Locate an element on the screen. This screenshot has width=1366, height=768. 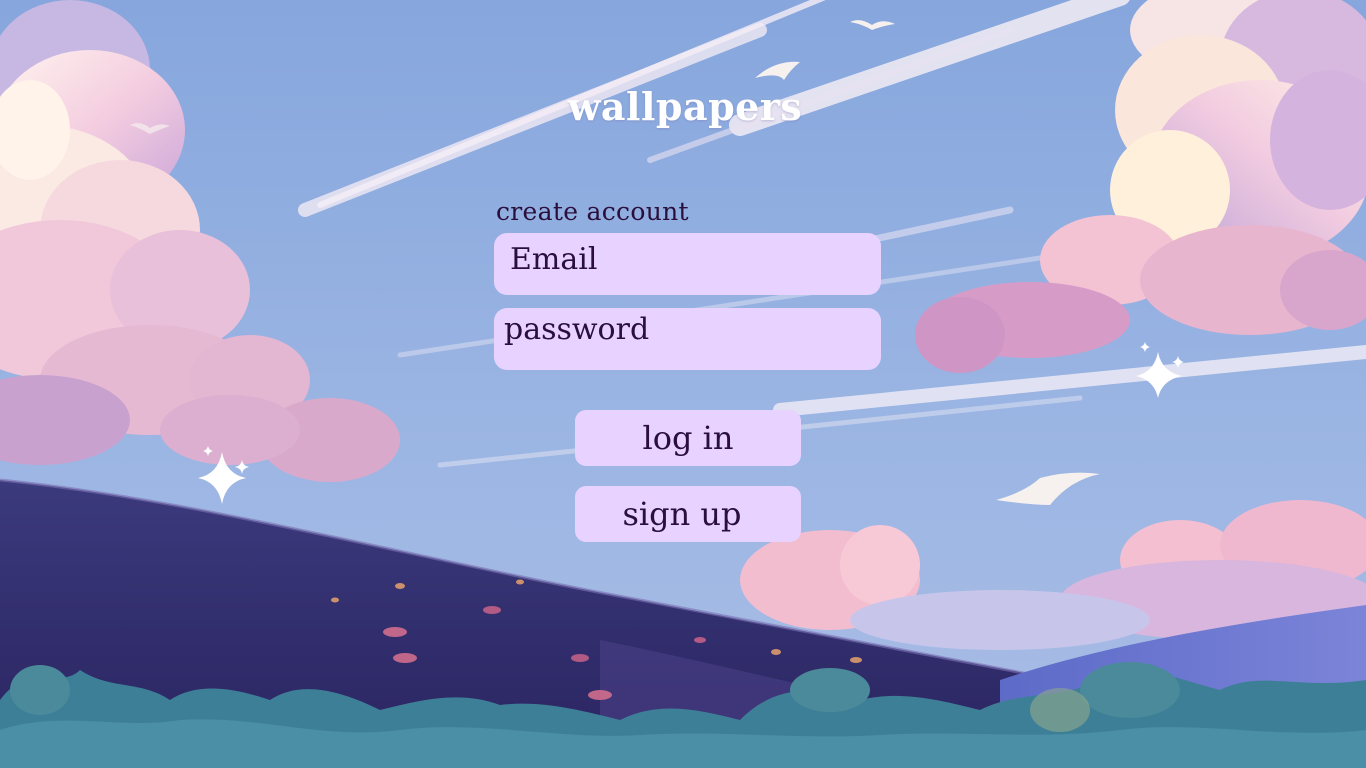
login-button: log in is located at coordinates (688, 438).